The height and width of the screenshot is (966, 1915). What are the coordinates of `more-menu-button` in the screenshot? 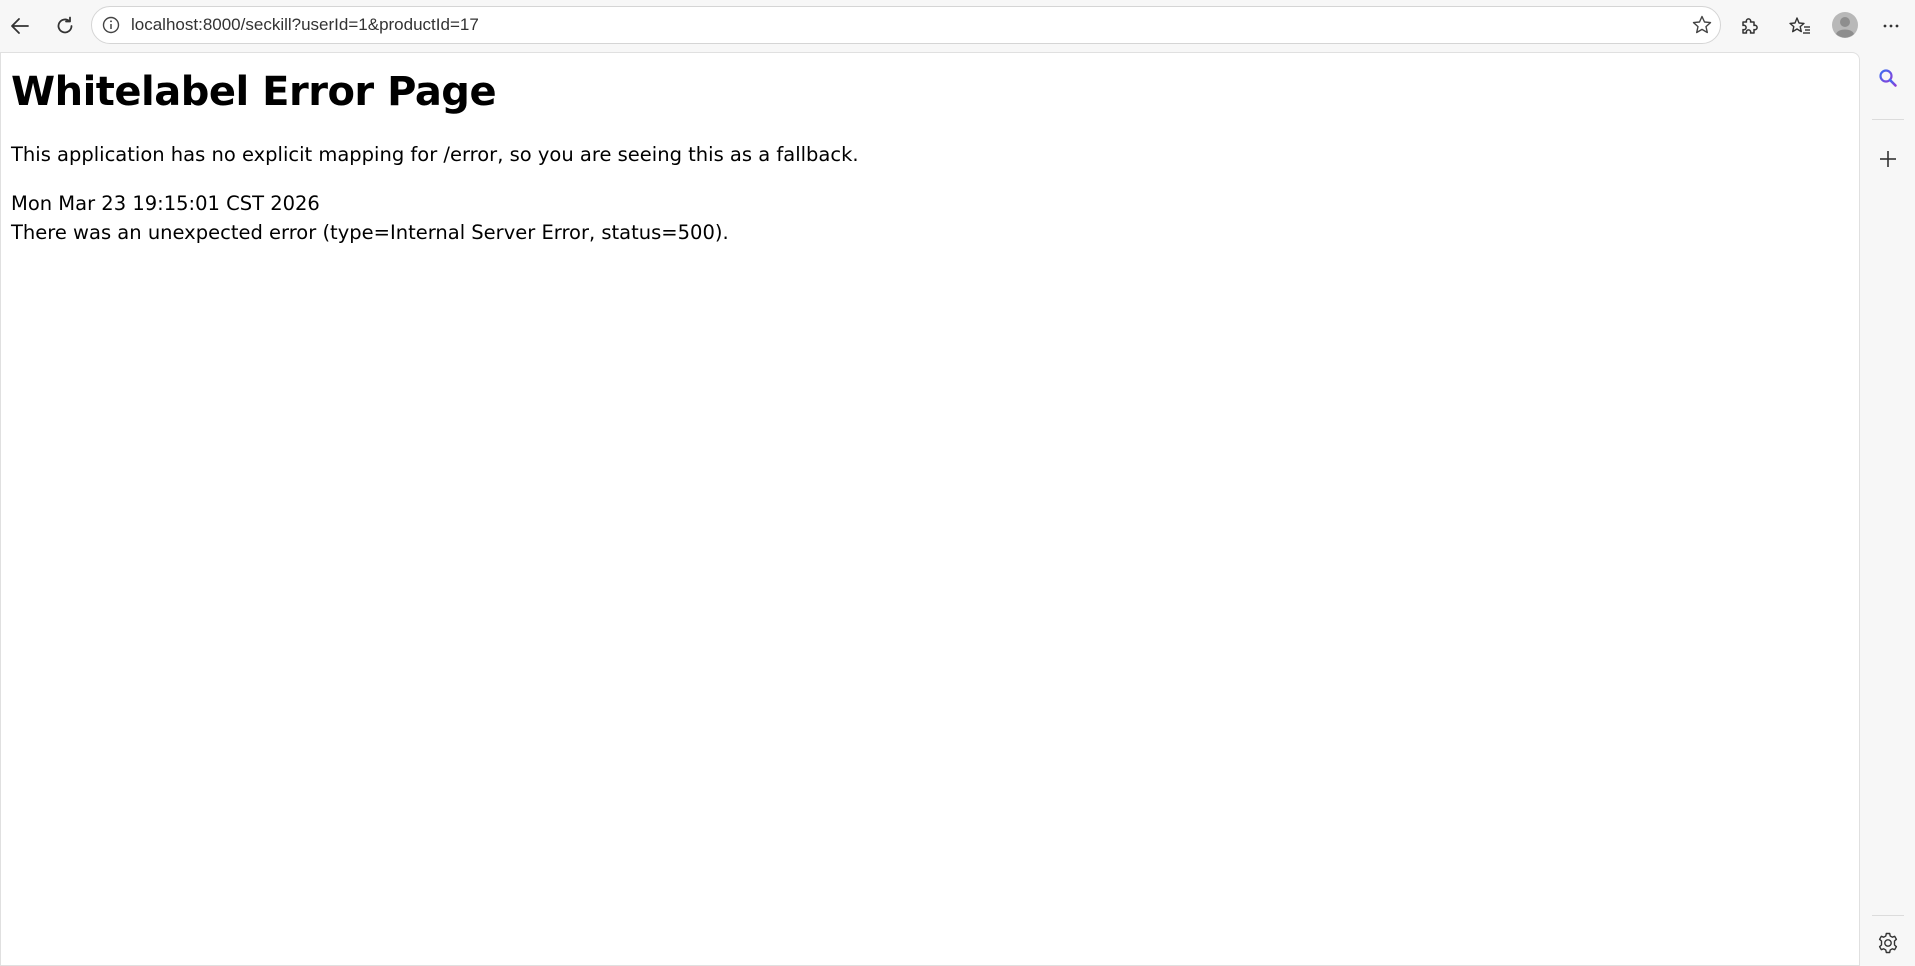 It's located at (1891, 26).